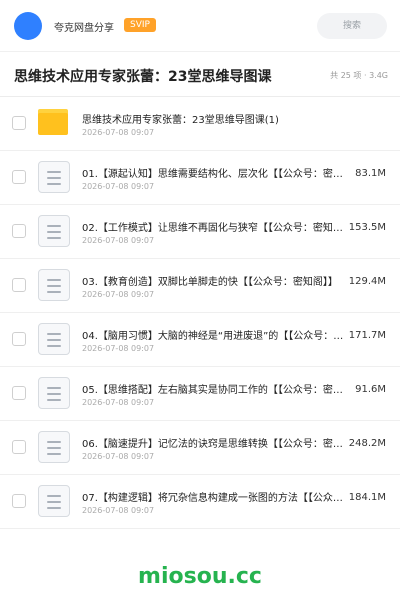  I want to click on svip-badge: SVIP, so click(140, 25).